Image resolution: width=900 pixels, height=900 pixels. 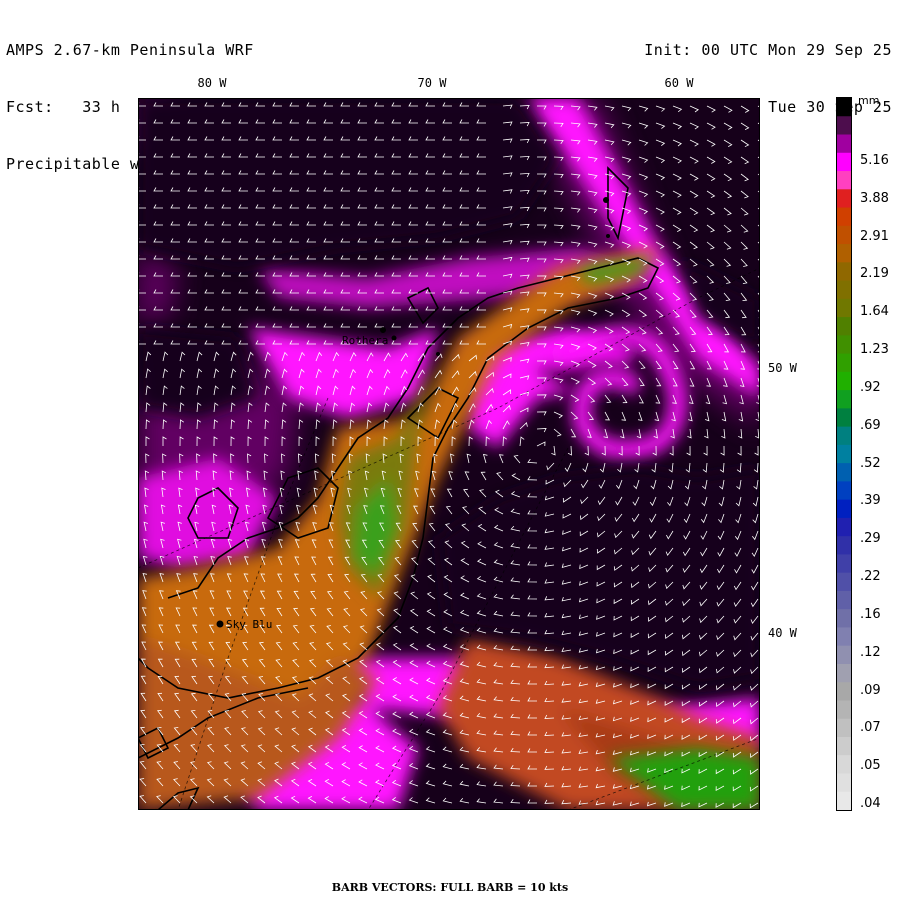 What do you see at coordinates (432, 83) in the screenshot?
I see `longitude-label-70w: 70 W` at bounding box center [432, 83].